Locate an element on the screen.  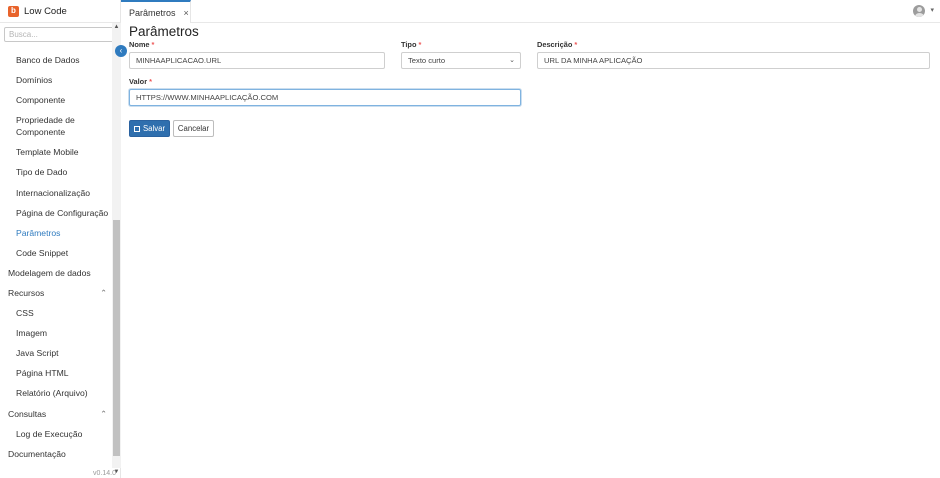
sidebar-item: Relatório (Arquivo) is located at coordinates (56, 393).